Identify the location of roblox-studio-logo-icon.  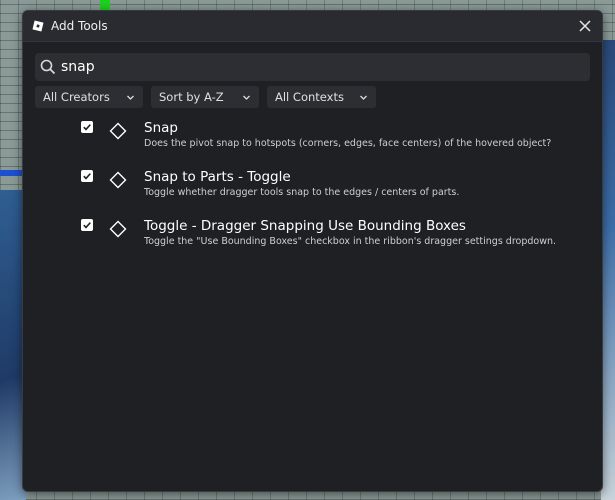
(38, 26).